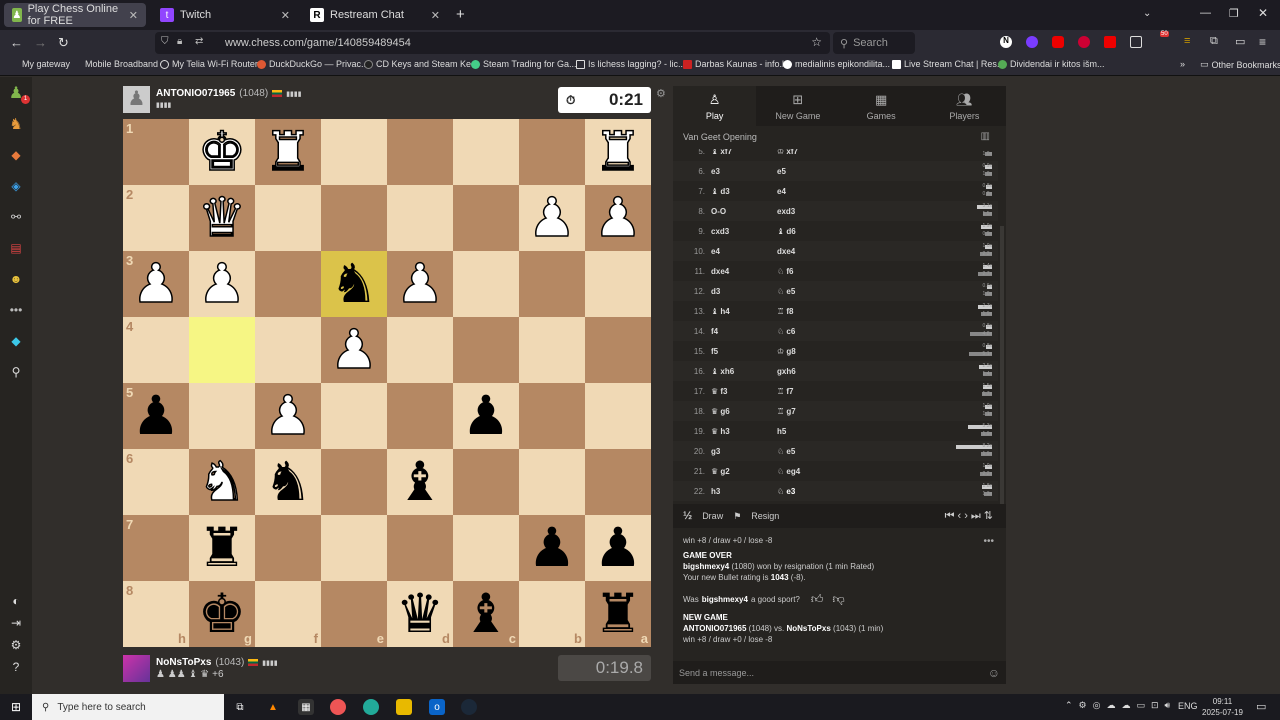 The image size is (1280, 720). What do you see at coordinates (404, 707) in the screenshot?
I see `file-explorer-icon` at bounding box center [404, 707].